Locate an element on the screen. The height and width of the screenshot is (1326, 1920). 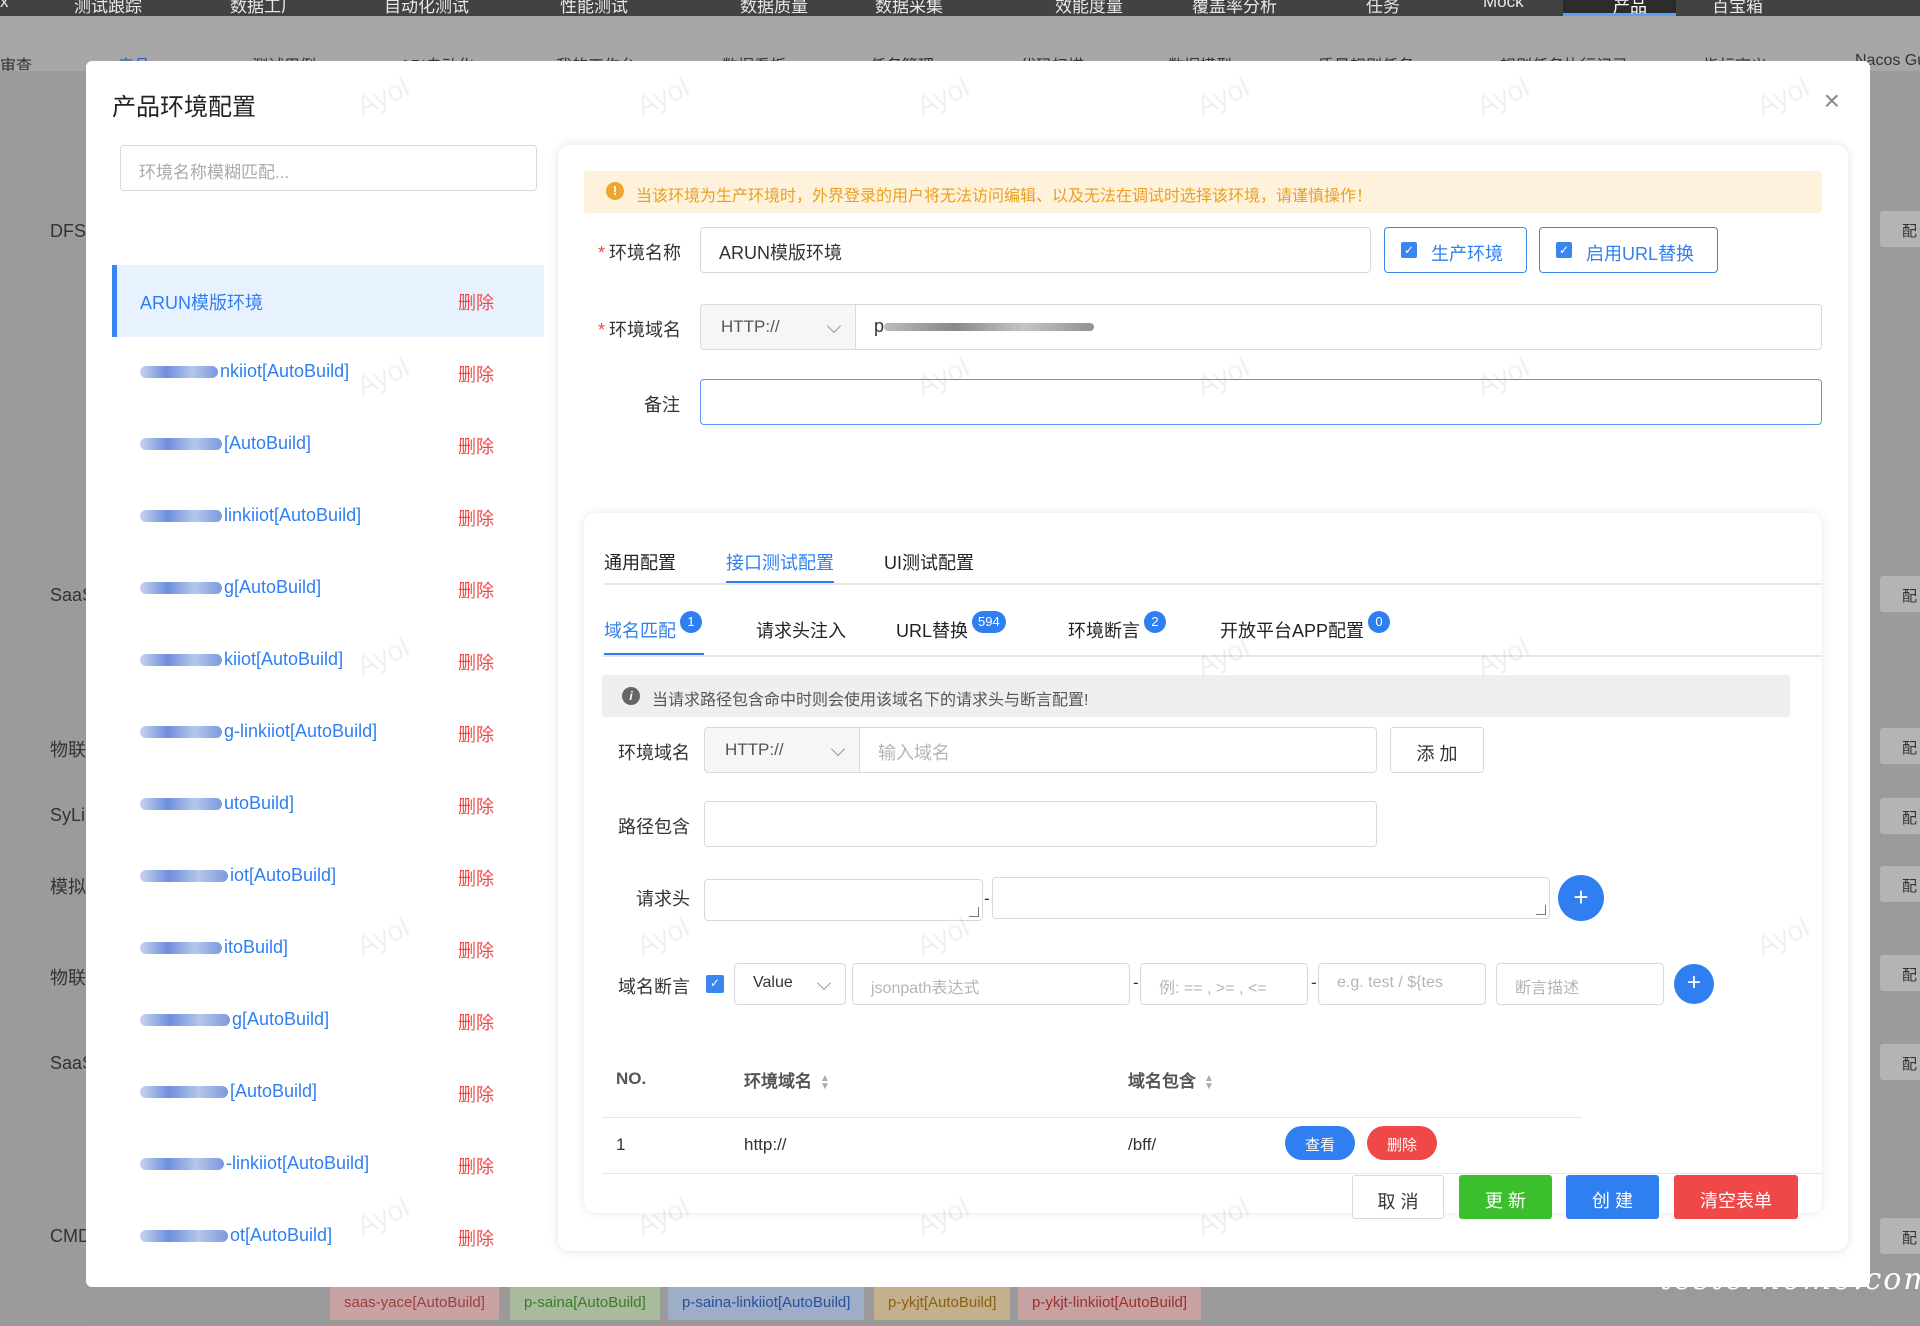
protocol-select: HTTP:// is located at coordinates (778, 327).